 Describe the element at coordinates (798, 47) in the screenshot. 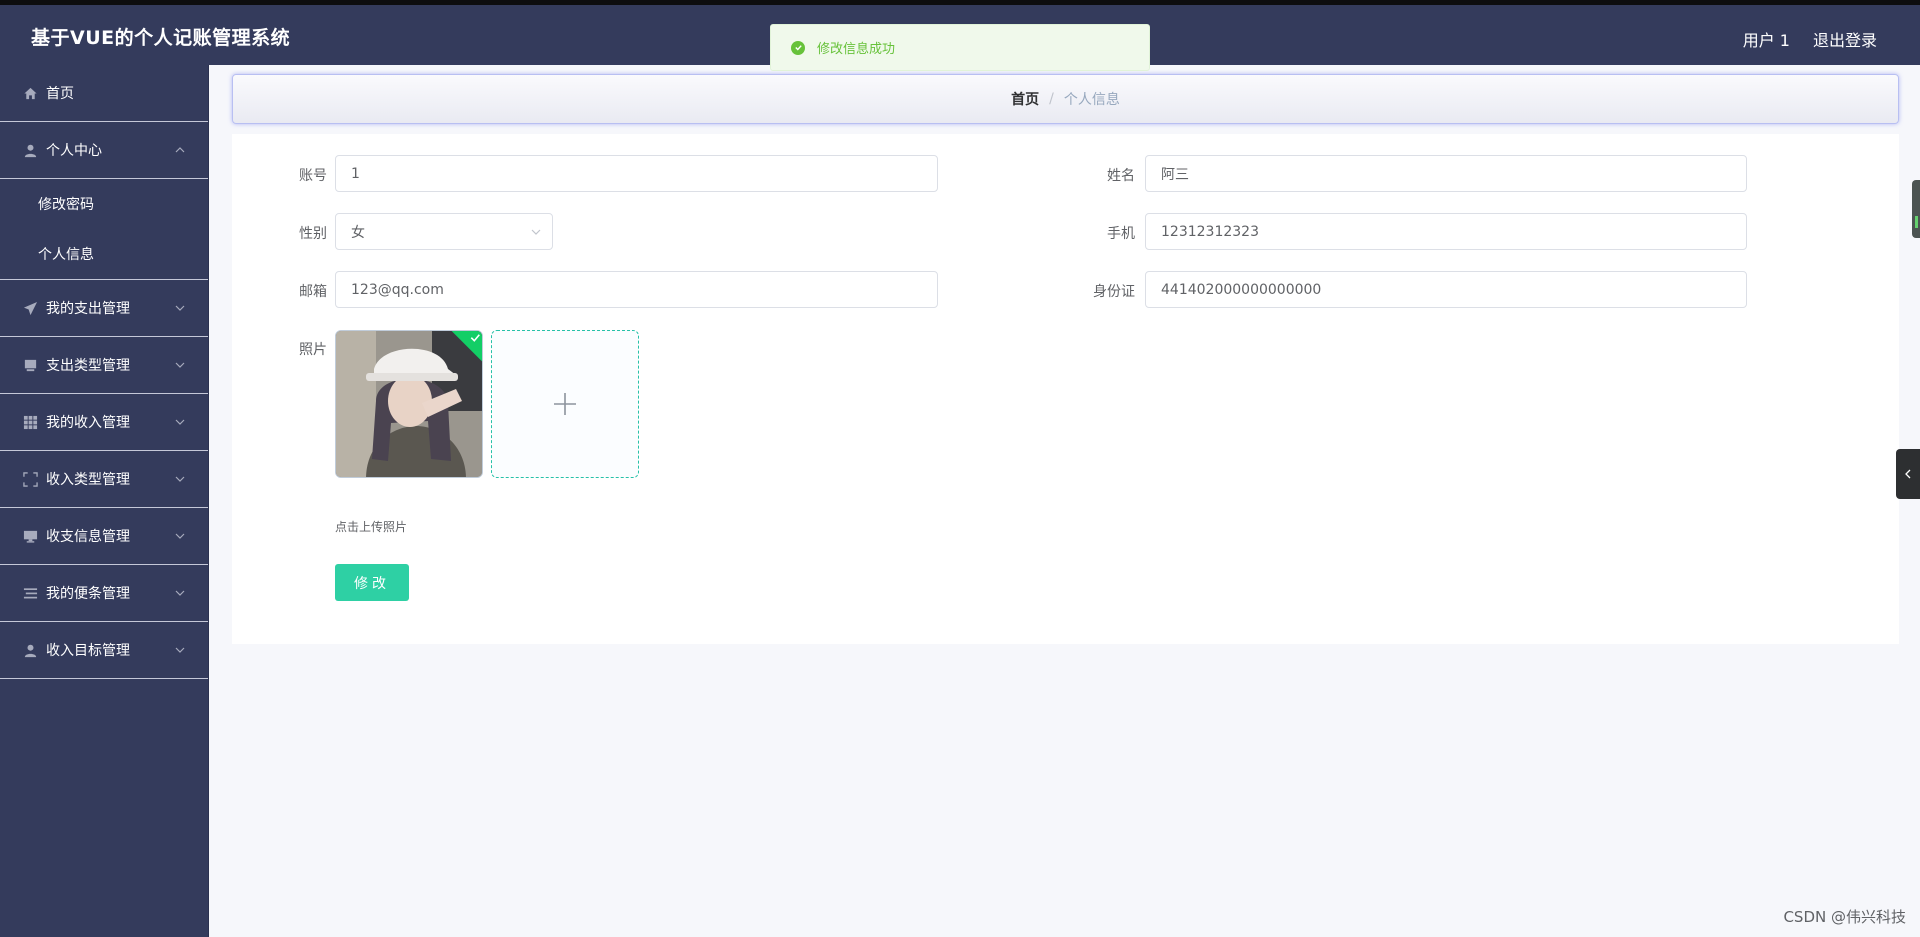

I see `check-circle-icon` at that location.